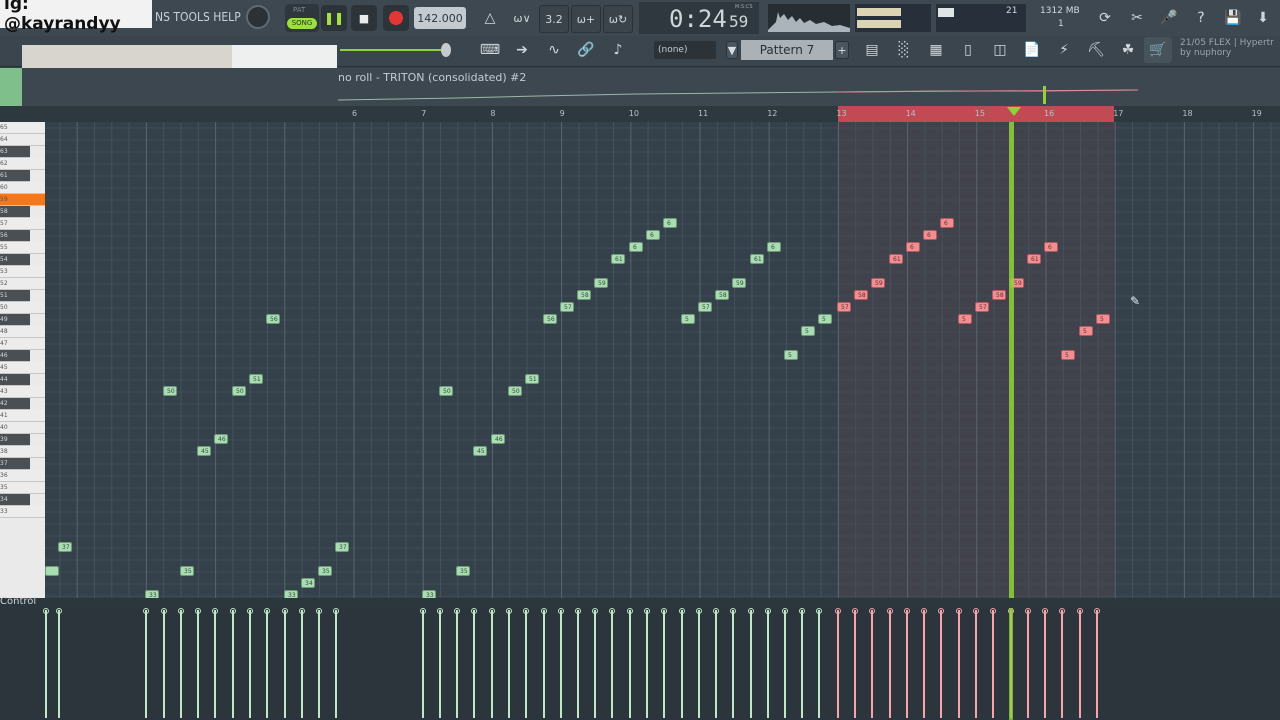 The width and height of the screenshot is (1280, 720). I want to click on note: 51, so click(532, 379).